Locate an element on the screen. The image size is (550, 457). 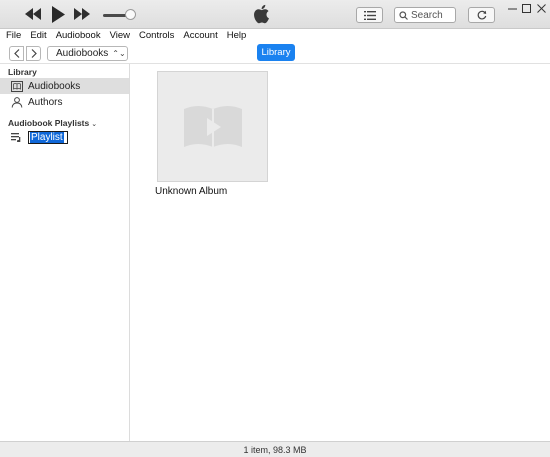
chevron-right-icon is located at coordinates (34, 53).